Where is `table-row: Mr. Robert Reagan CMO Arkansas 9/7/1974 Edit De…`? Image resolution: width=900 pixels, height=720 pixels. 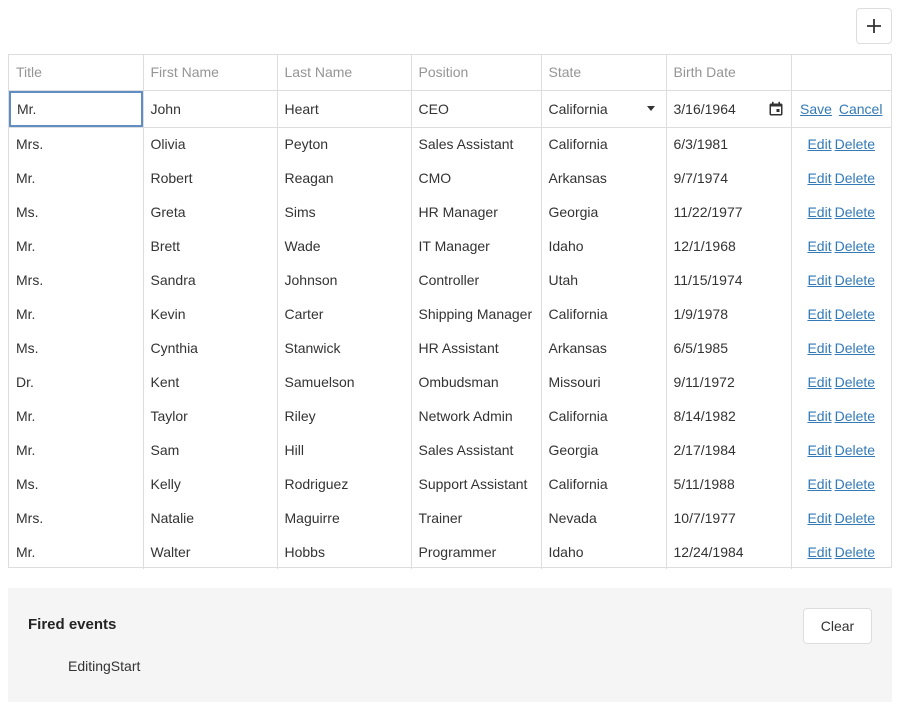 table-row: Mr. Robert Reagan CMO Arkansas 9/7/1974 Edit De… is located at coordinates (450, 178).